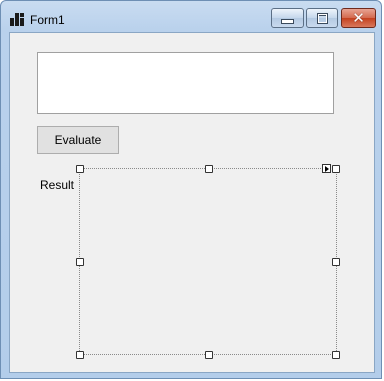  I want to click on minimize-button, so click(287, 18).